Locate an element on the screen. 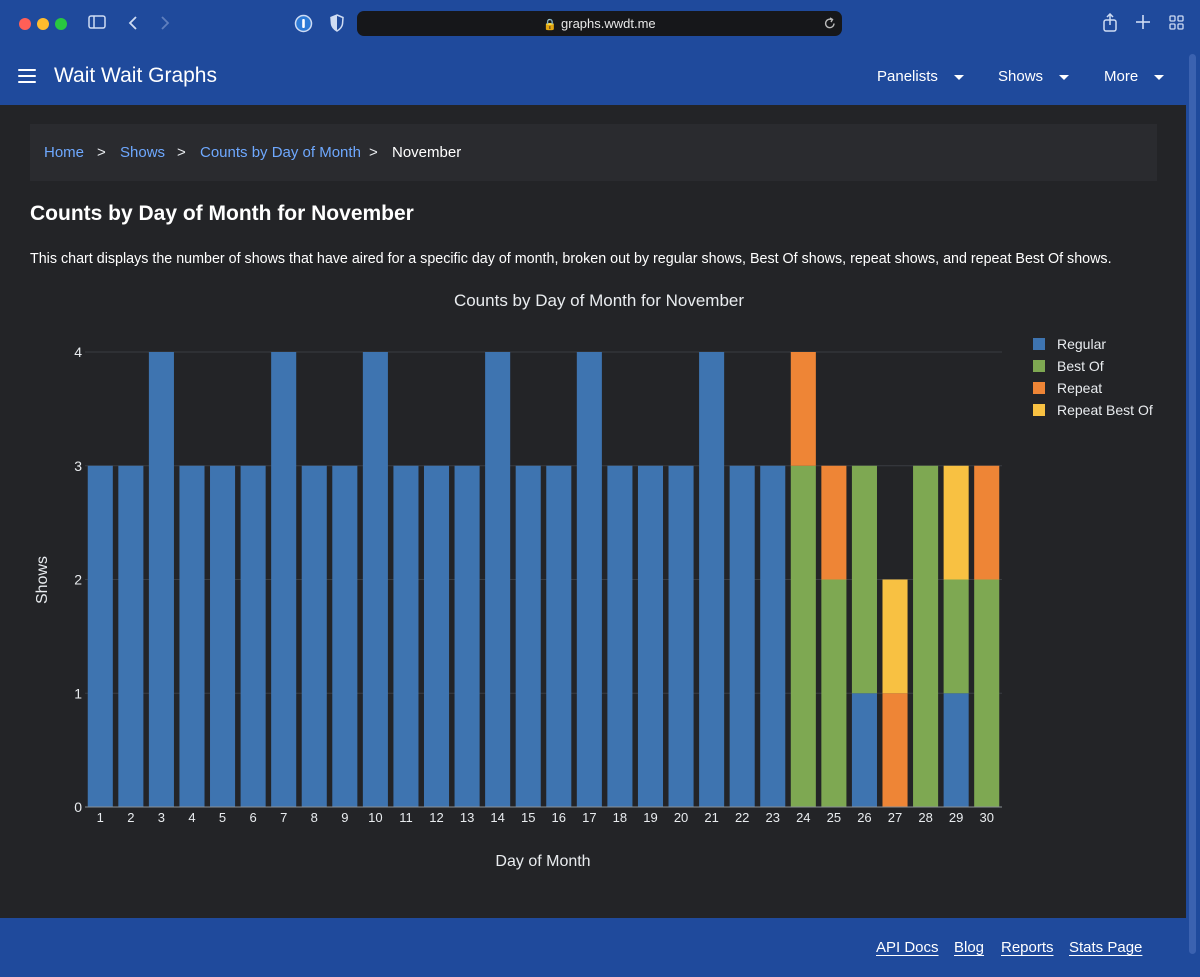  tab-overview-icon is located at coordinates (1176, 22).